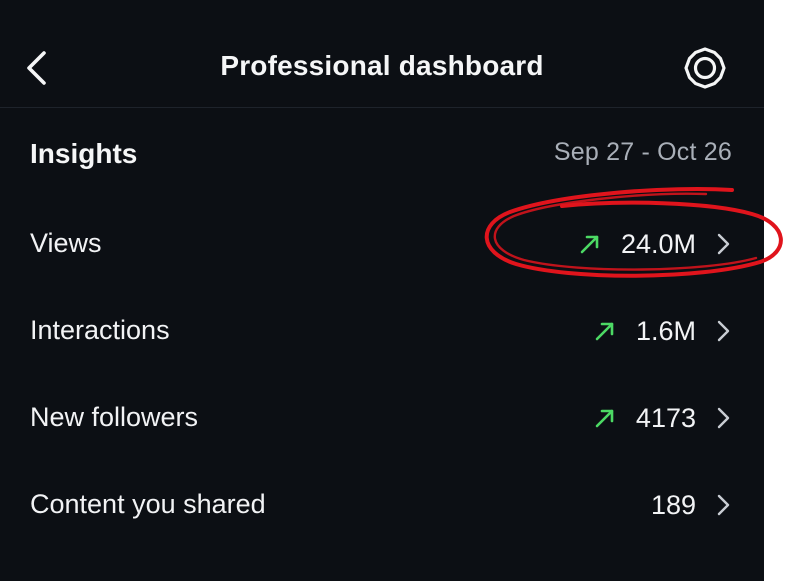  What do you see at coordinates (673, 504) in the screenshot?
I see `row-value: 189` at bounding box center [673, 504].